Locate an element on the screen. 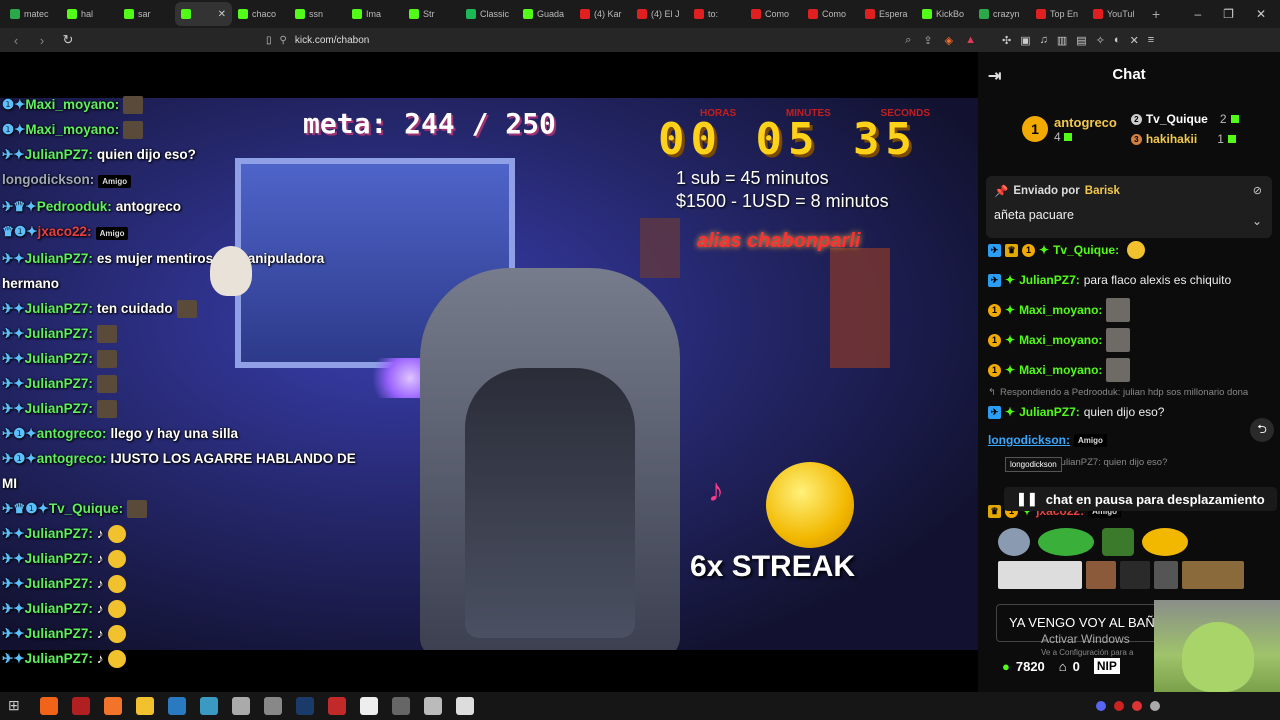 The height and width of the screenshot is (720, 1280). forward-icon: › is located at coordinates (42, 40).